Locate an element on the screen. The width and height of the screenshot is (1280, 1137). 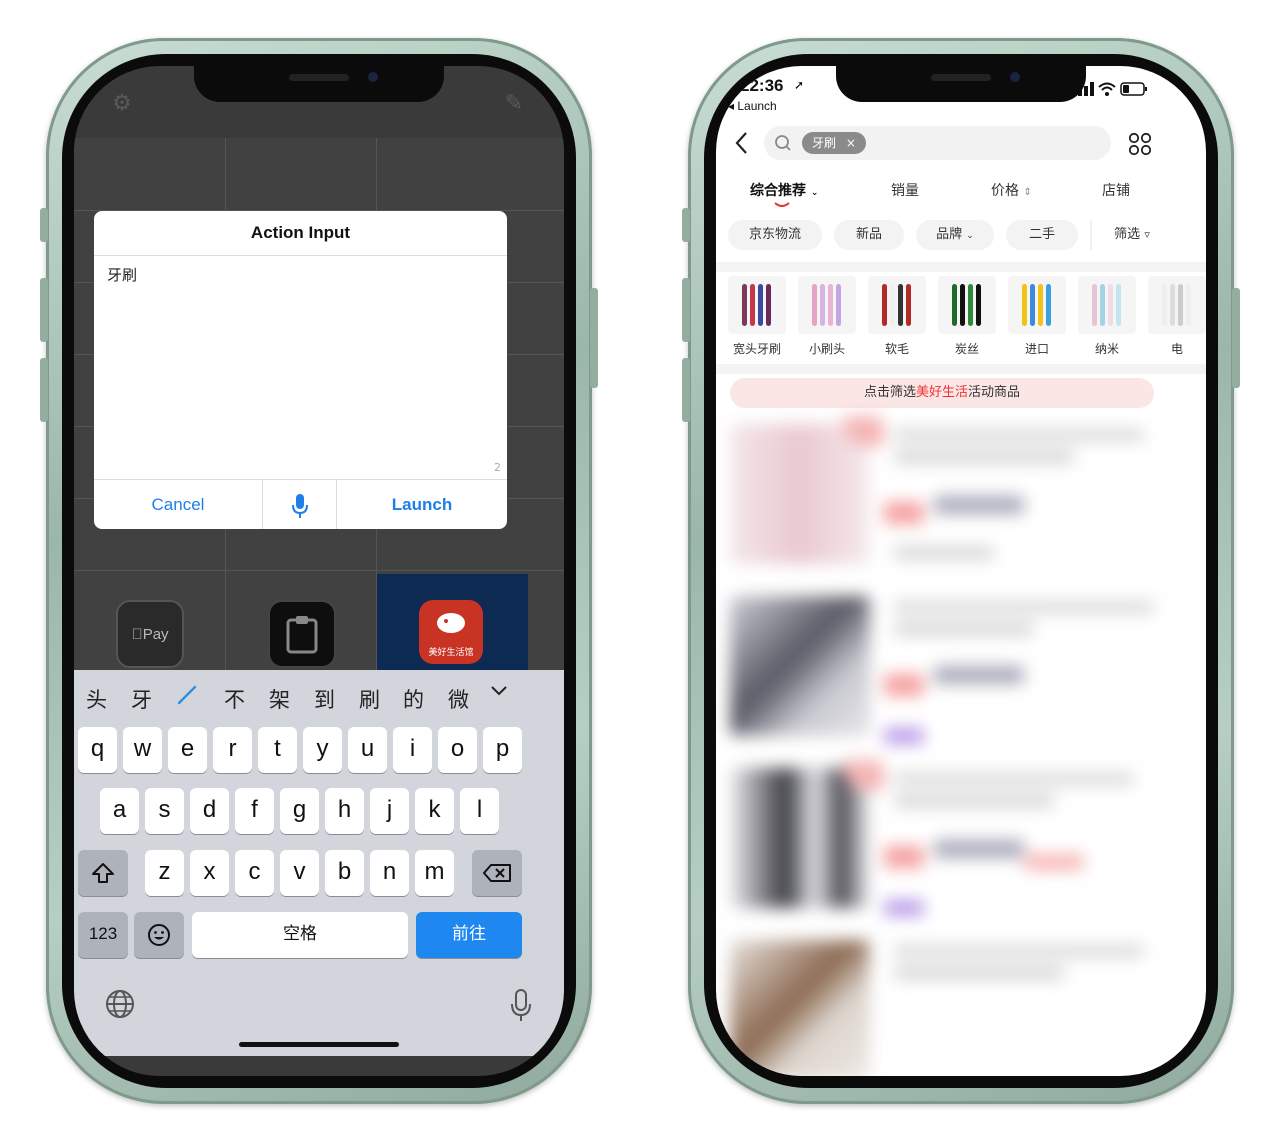
launch-button: Launch is located at coordinates (422, 504).